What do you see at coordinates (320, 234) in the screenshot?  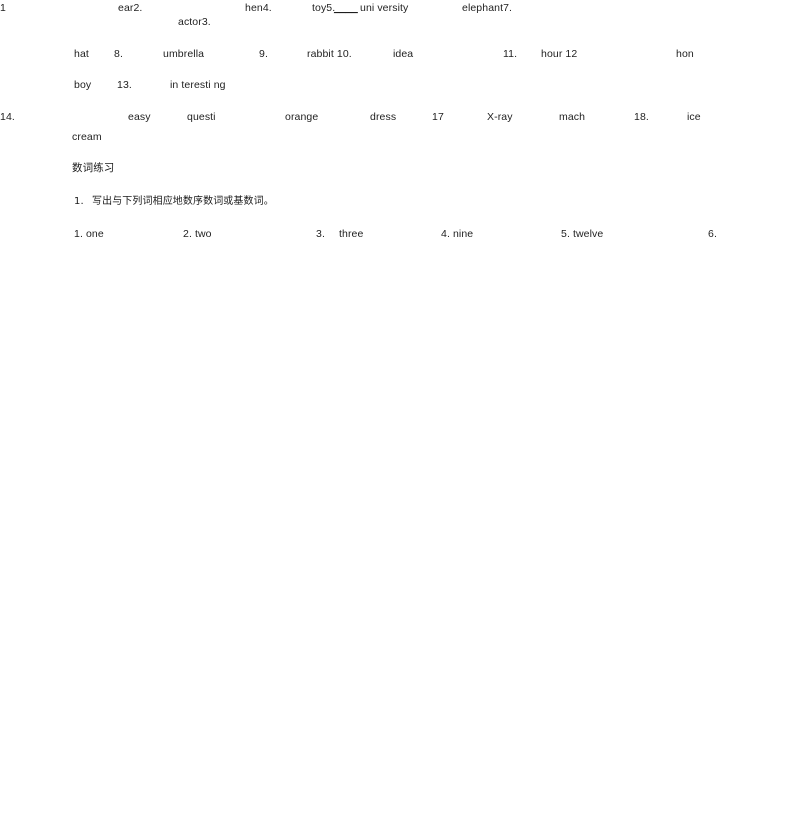 I see `exercise-item: 3.` at bounding box center [320, 234].